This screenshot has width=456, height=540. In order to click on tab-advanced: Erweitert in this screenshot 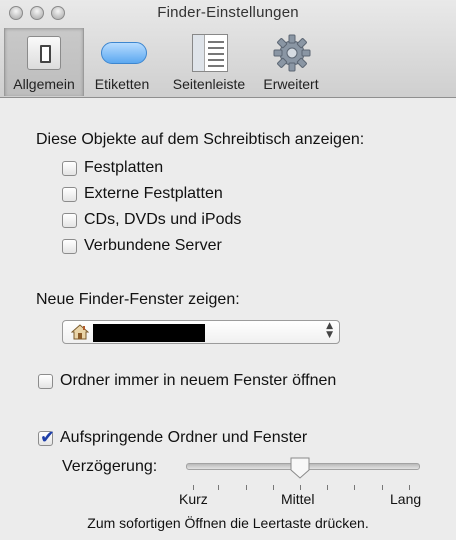, I will do `click(291, 62)`.